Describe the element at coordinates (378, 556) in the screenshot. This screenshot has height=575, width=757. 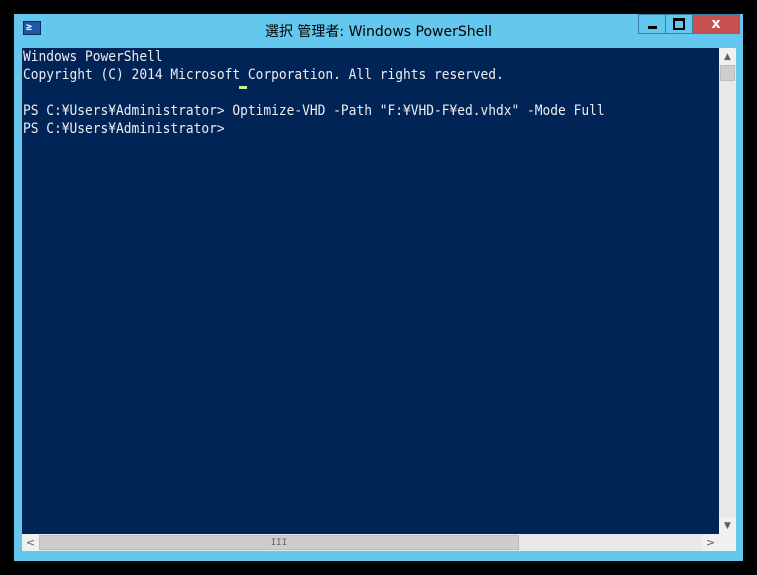
I see `window-bottom-border` at that location.